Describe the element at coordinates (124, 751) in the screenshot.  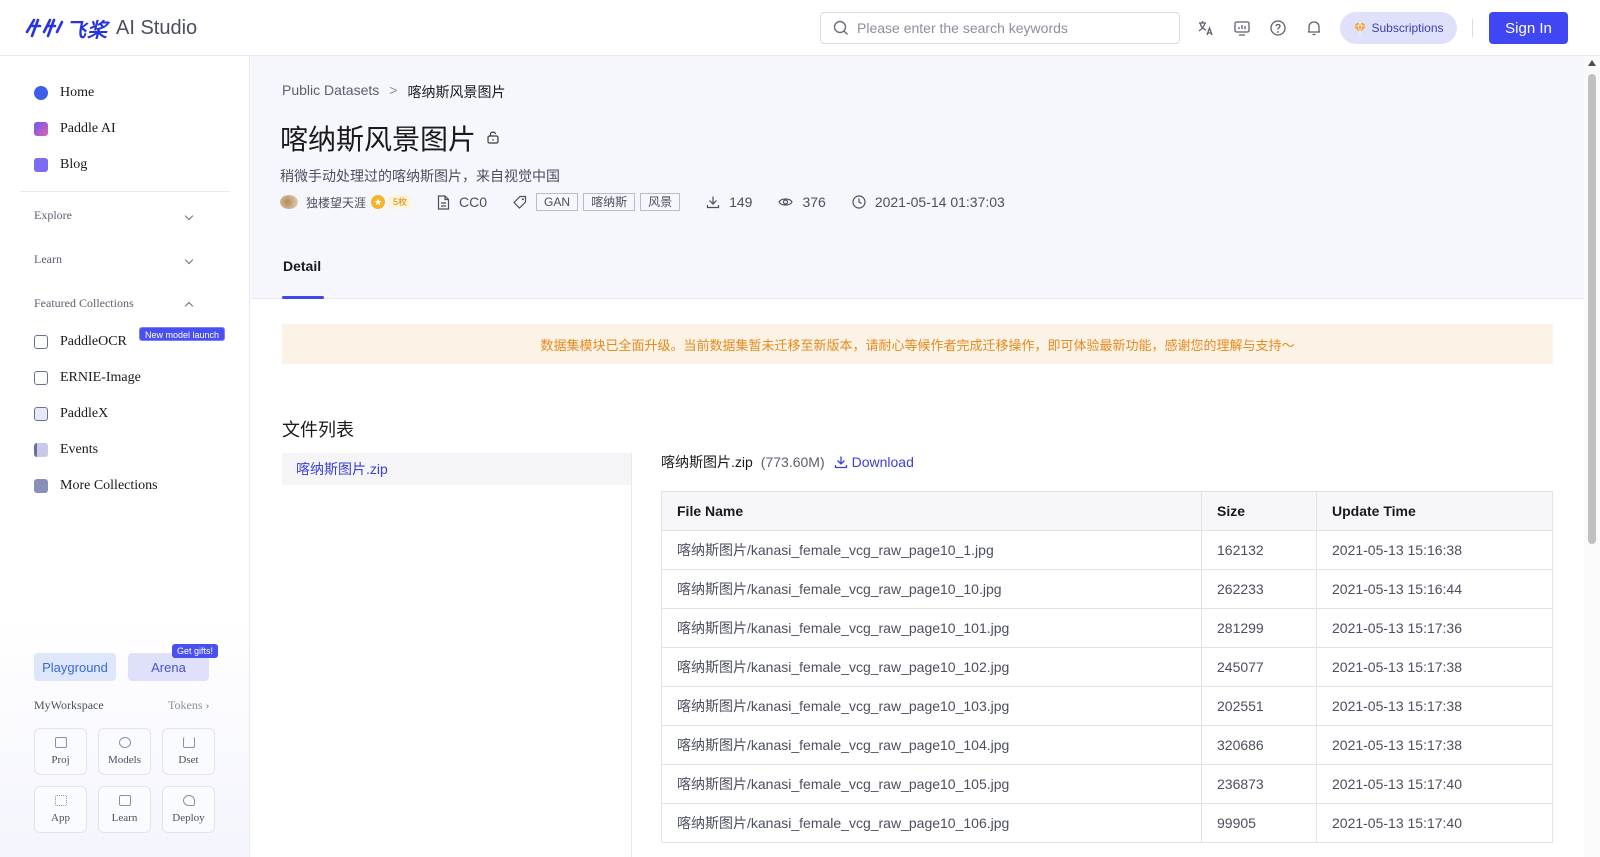
I see `workspace-tile-models: Models` at that location.